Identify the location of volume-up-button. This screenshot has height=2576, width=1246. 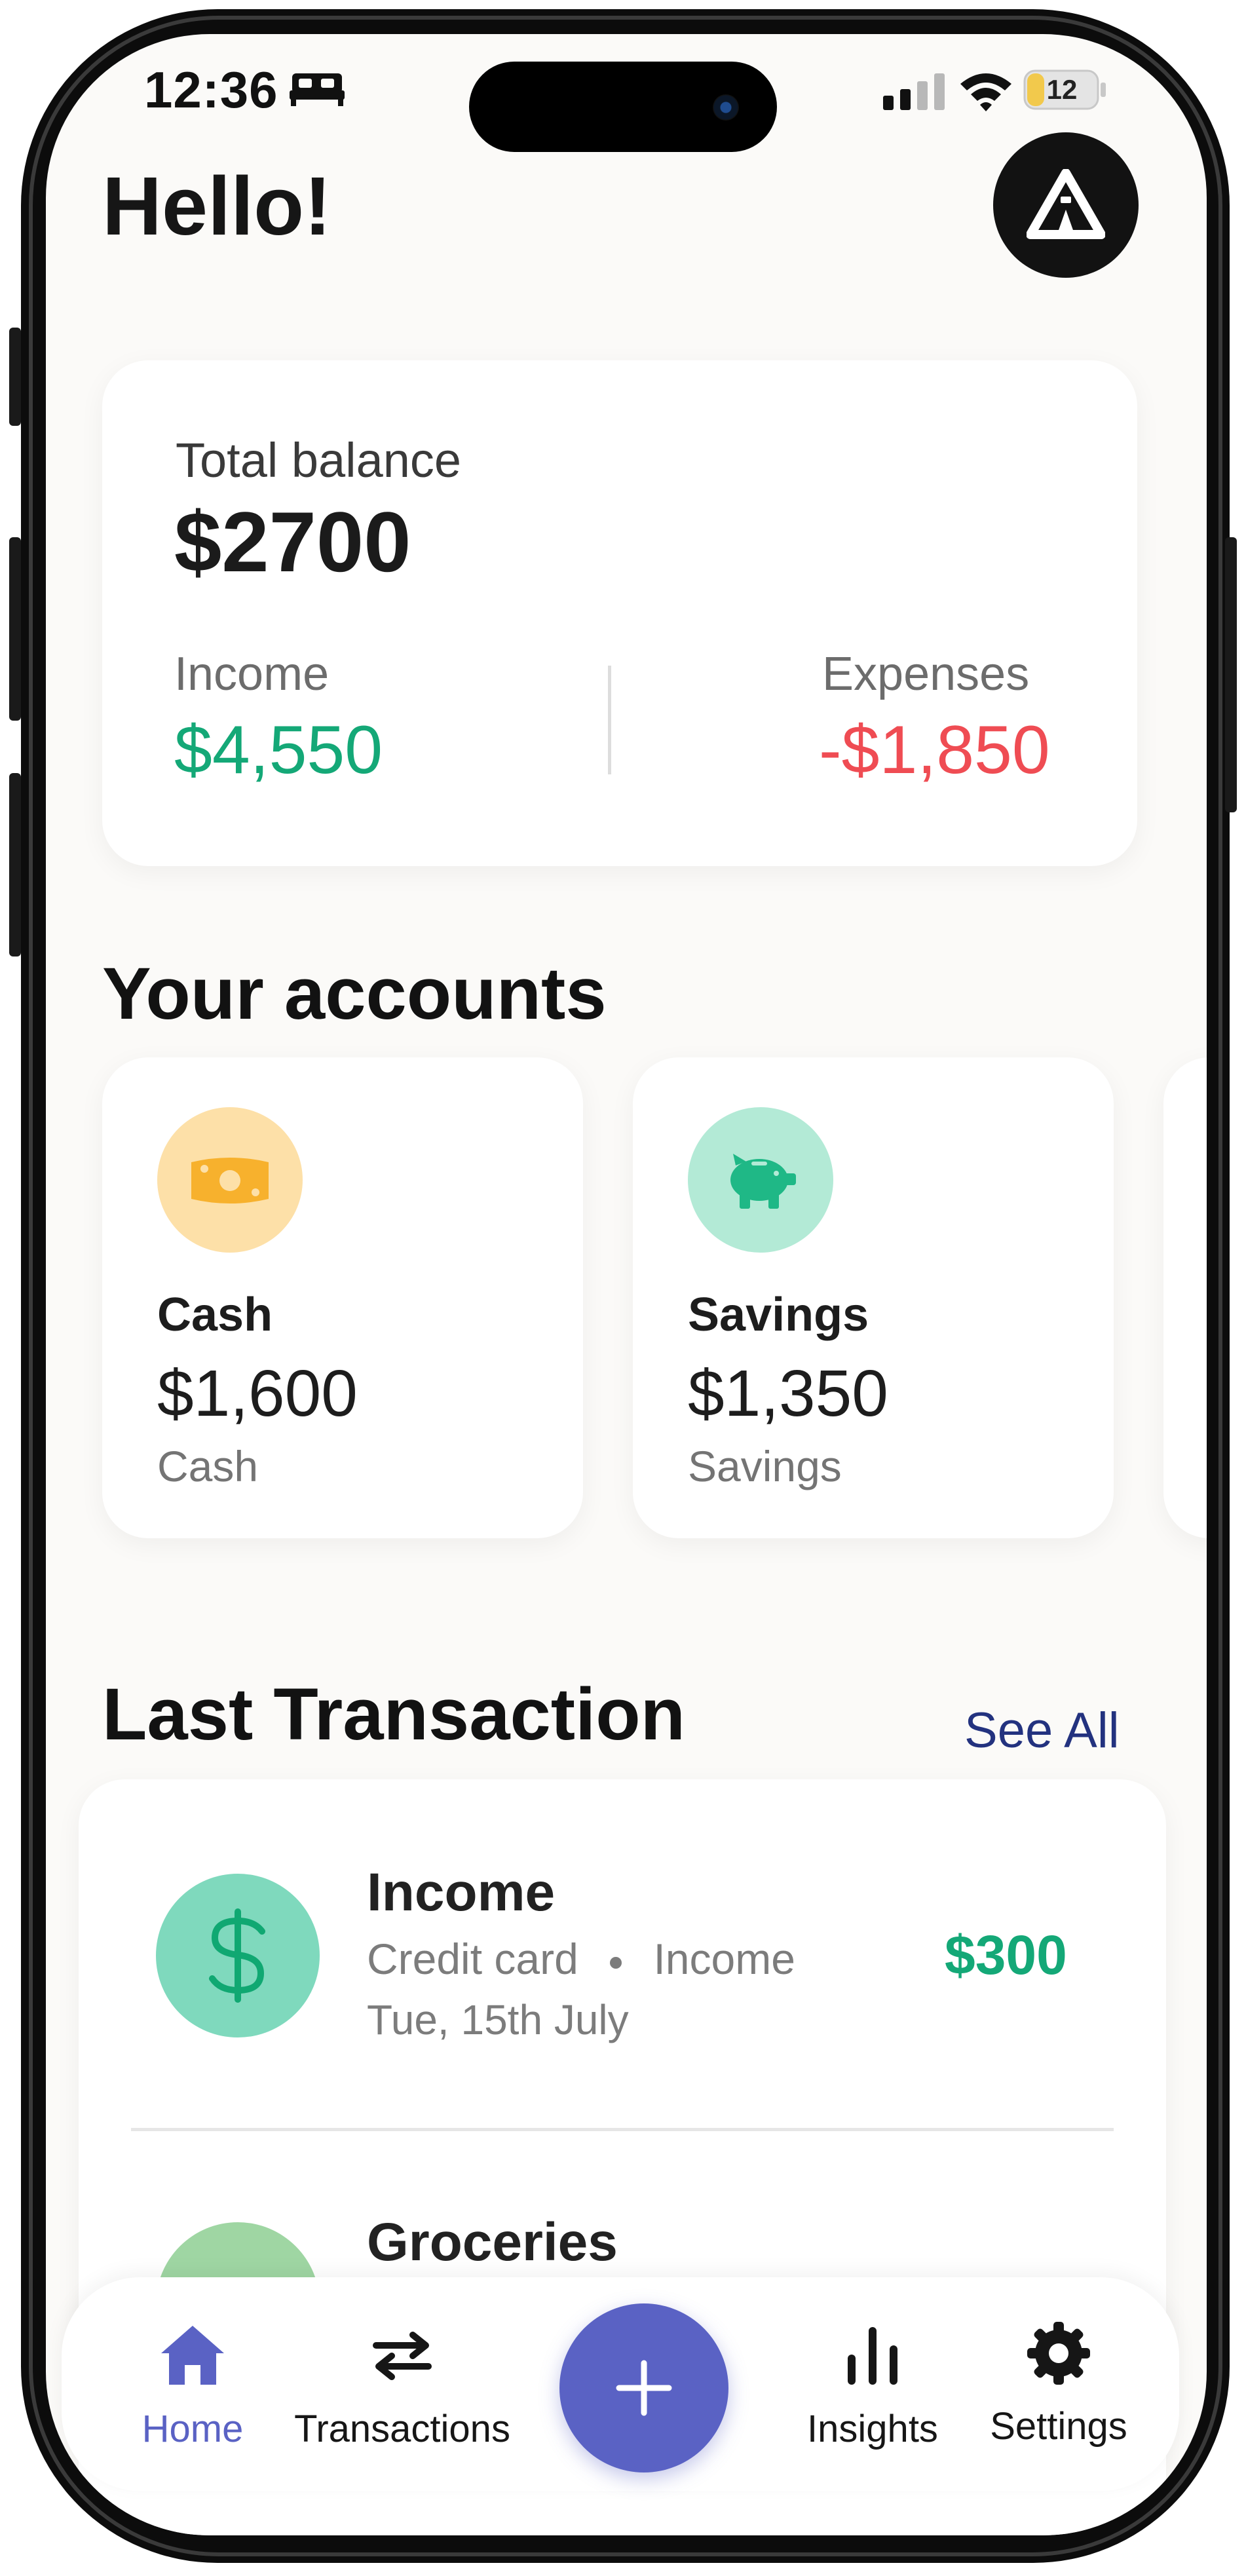
(15, 629).